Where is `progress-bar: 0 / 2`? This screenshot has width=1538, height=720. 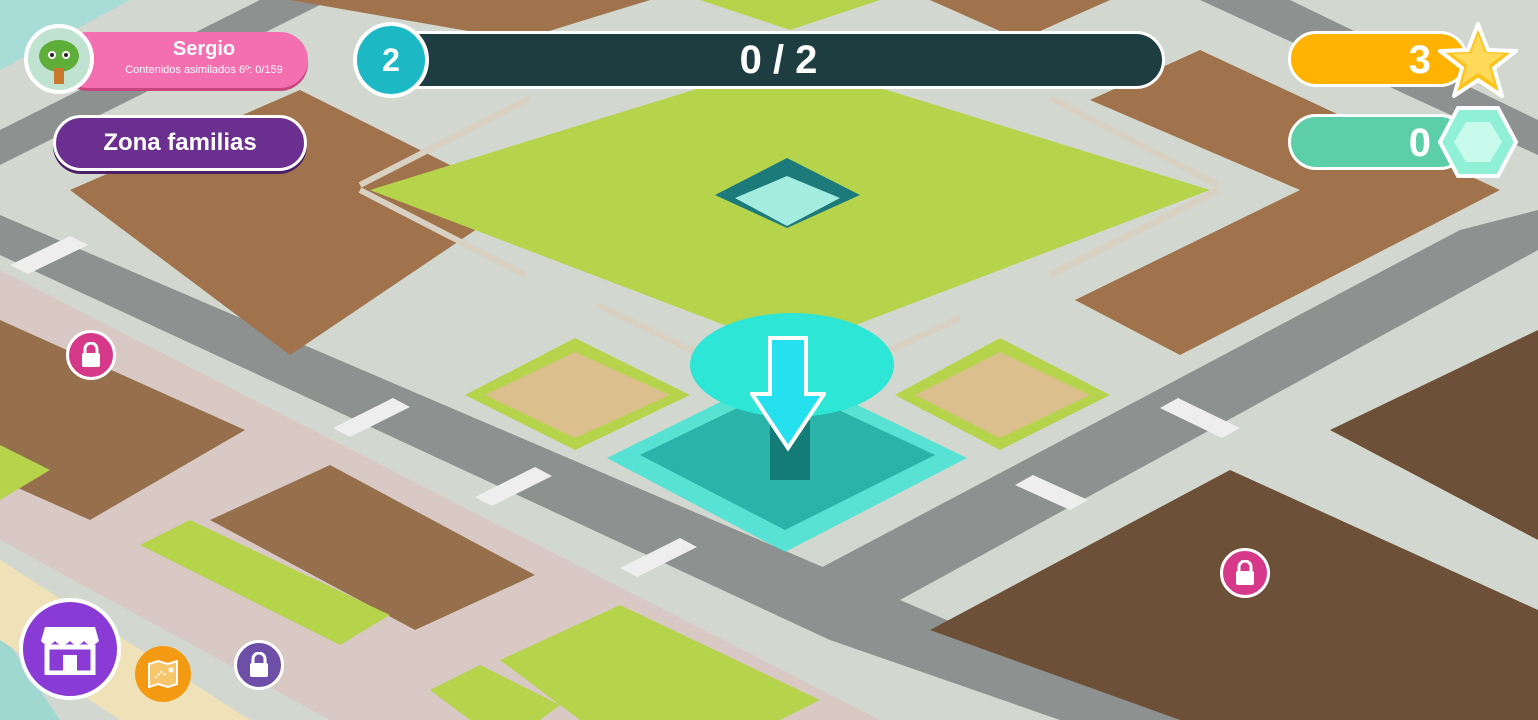 progress-bar: 0 / 2 is located at coordinates (778, 60).